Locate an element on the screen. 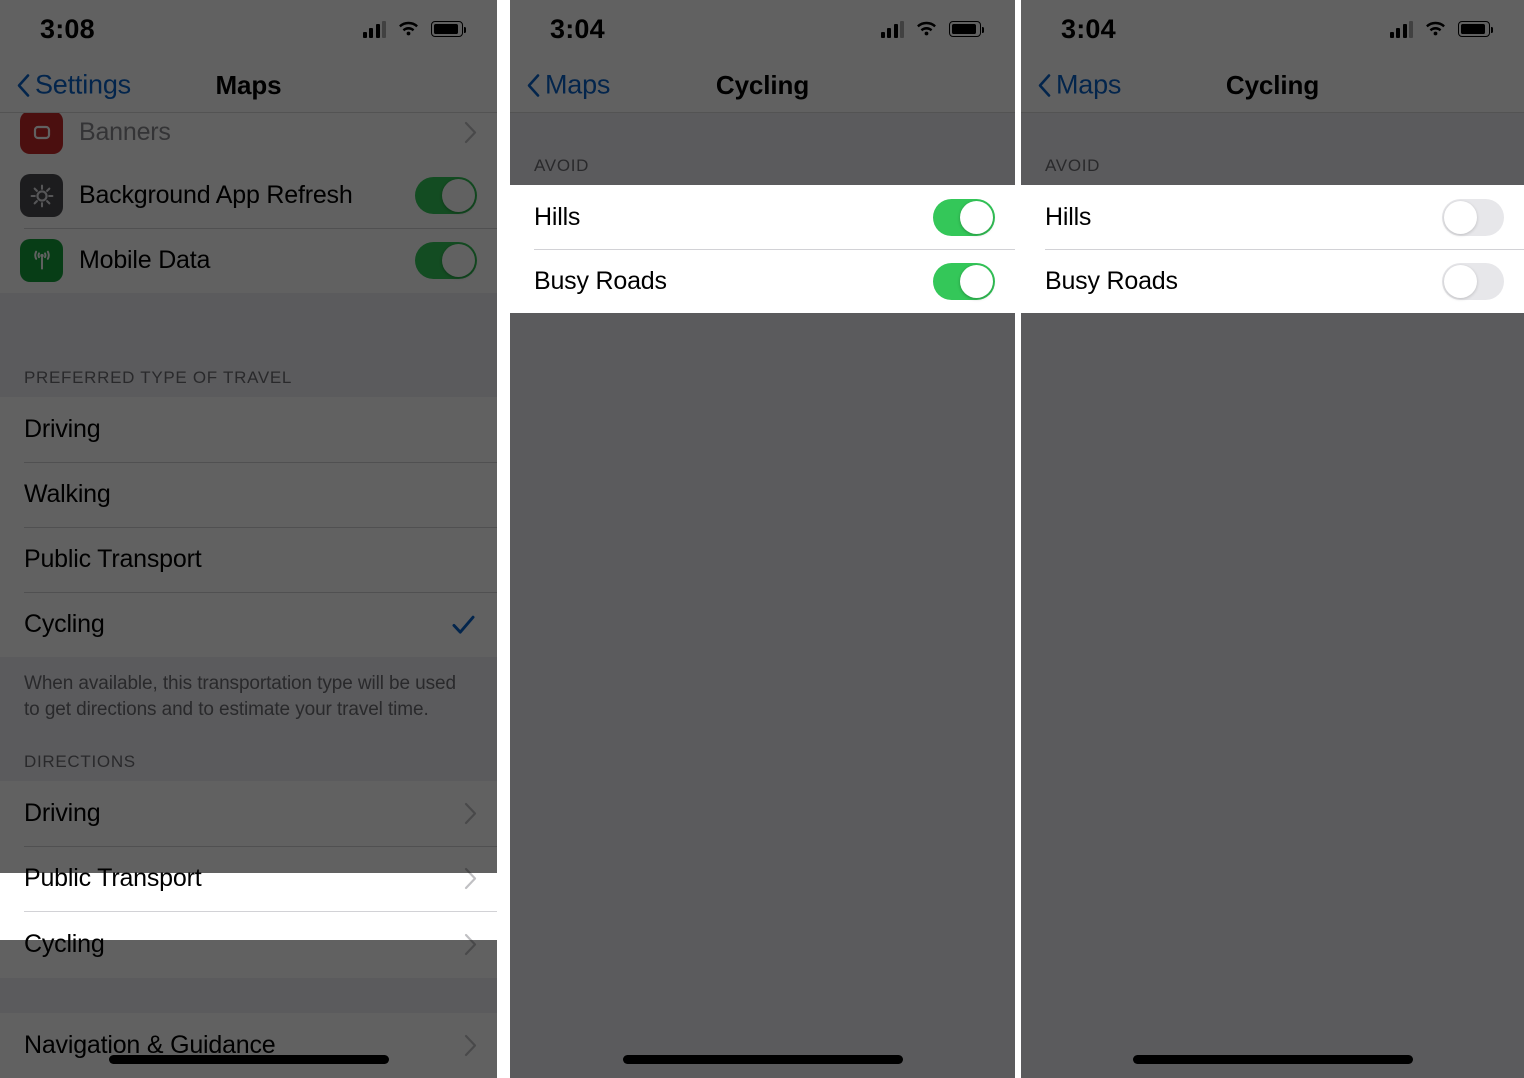  toggle-mobile-data is located at coordinates (446, 261).